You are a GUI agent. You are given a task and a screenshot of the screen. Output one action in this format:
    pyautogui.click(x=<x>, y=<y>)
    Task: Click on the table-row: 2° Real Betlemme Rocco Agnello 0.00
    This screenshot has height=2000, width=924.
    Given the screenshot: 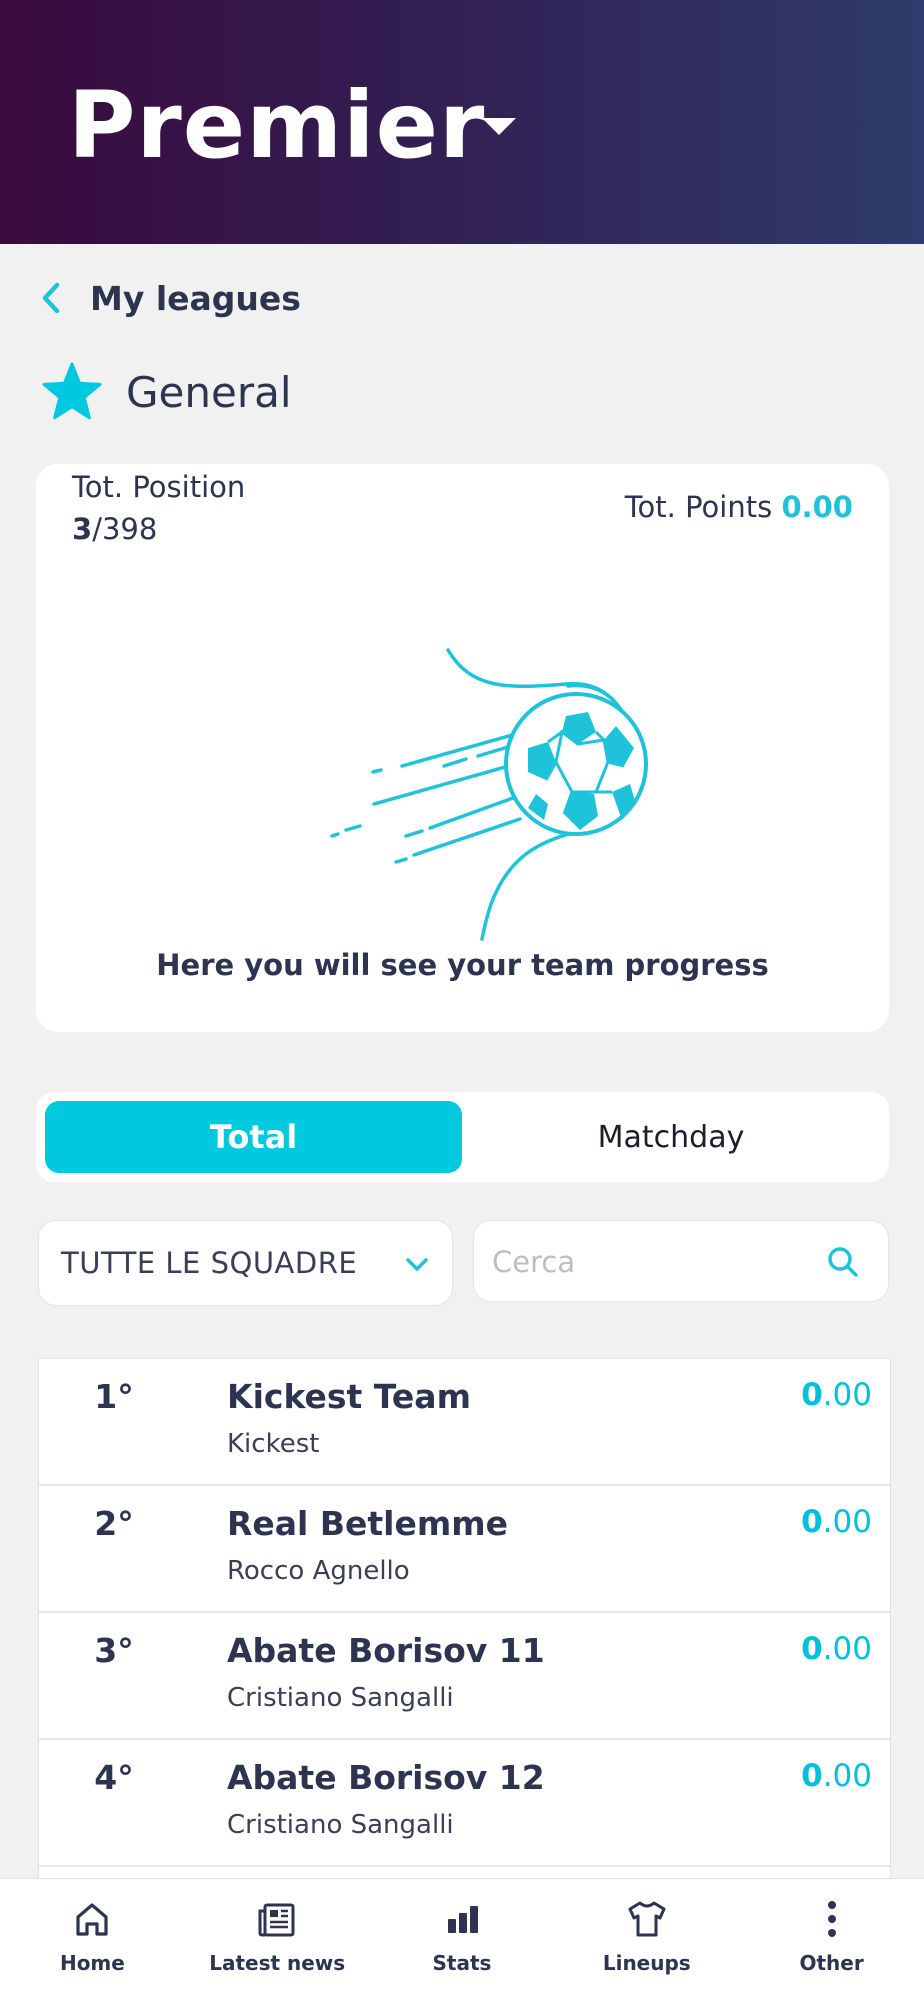 What is the action you would take?
    pyautogui.click(x=464, y=1549)
    